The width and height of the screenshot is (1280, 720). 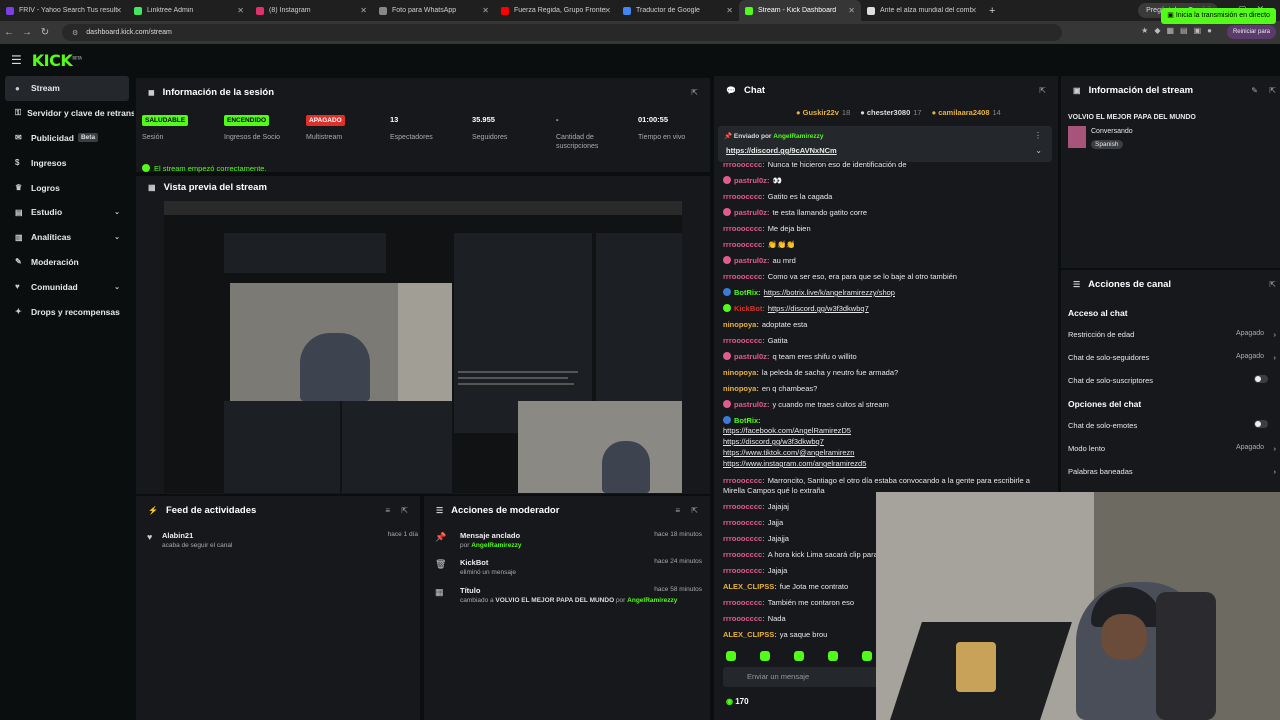 I want to click on site-info-icon: ⚙, so click(x=75, y=33).